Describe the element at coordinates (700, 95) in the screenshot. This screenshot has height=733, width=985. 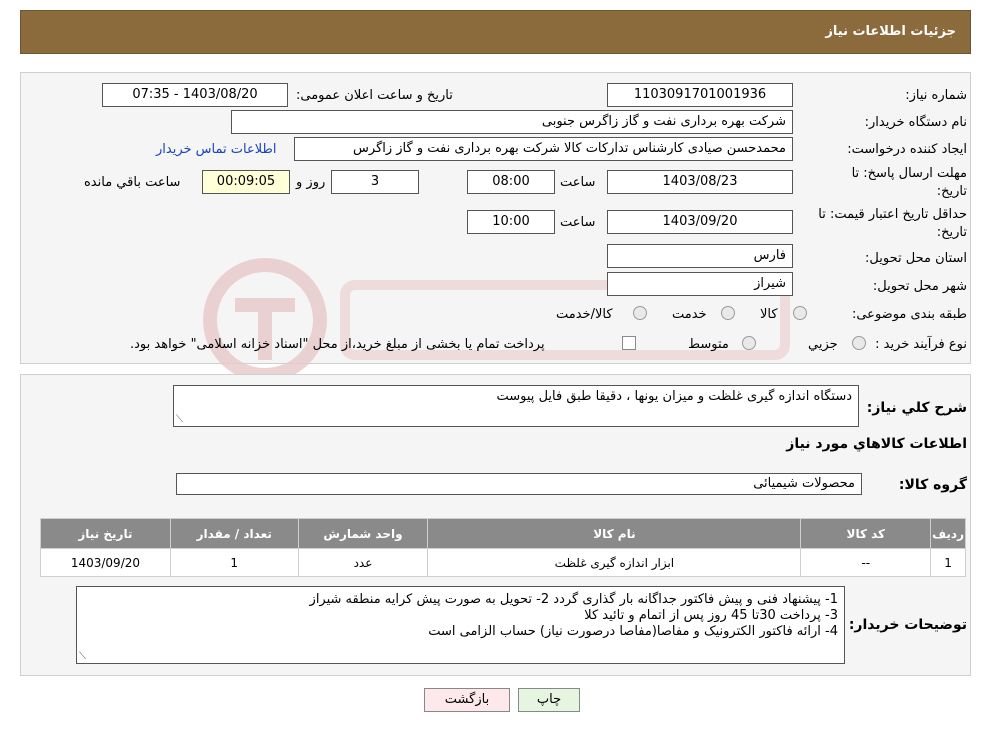
I see `need-number-field: 1103091701001936` at that location.